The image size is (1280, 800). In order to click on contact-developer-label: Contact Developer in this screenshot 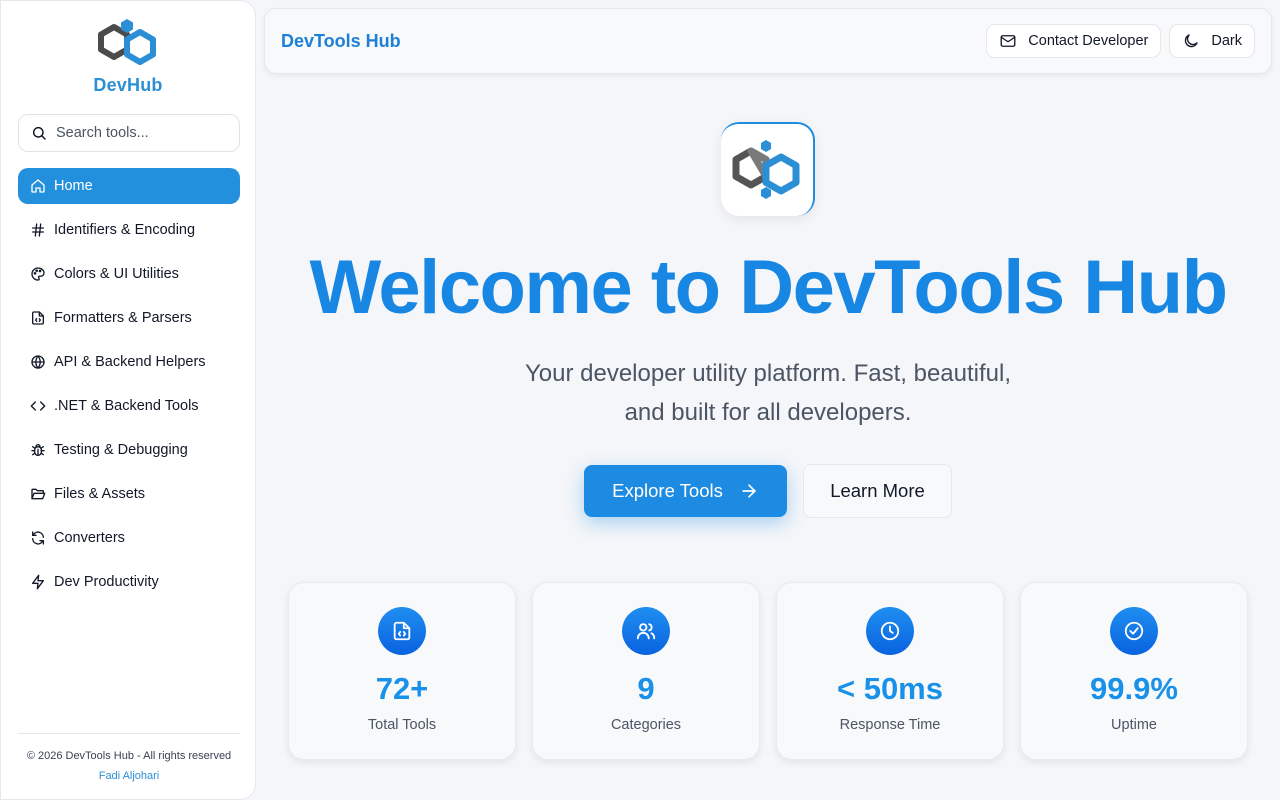, I will do `click(1088, 41)`.